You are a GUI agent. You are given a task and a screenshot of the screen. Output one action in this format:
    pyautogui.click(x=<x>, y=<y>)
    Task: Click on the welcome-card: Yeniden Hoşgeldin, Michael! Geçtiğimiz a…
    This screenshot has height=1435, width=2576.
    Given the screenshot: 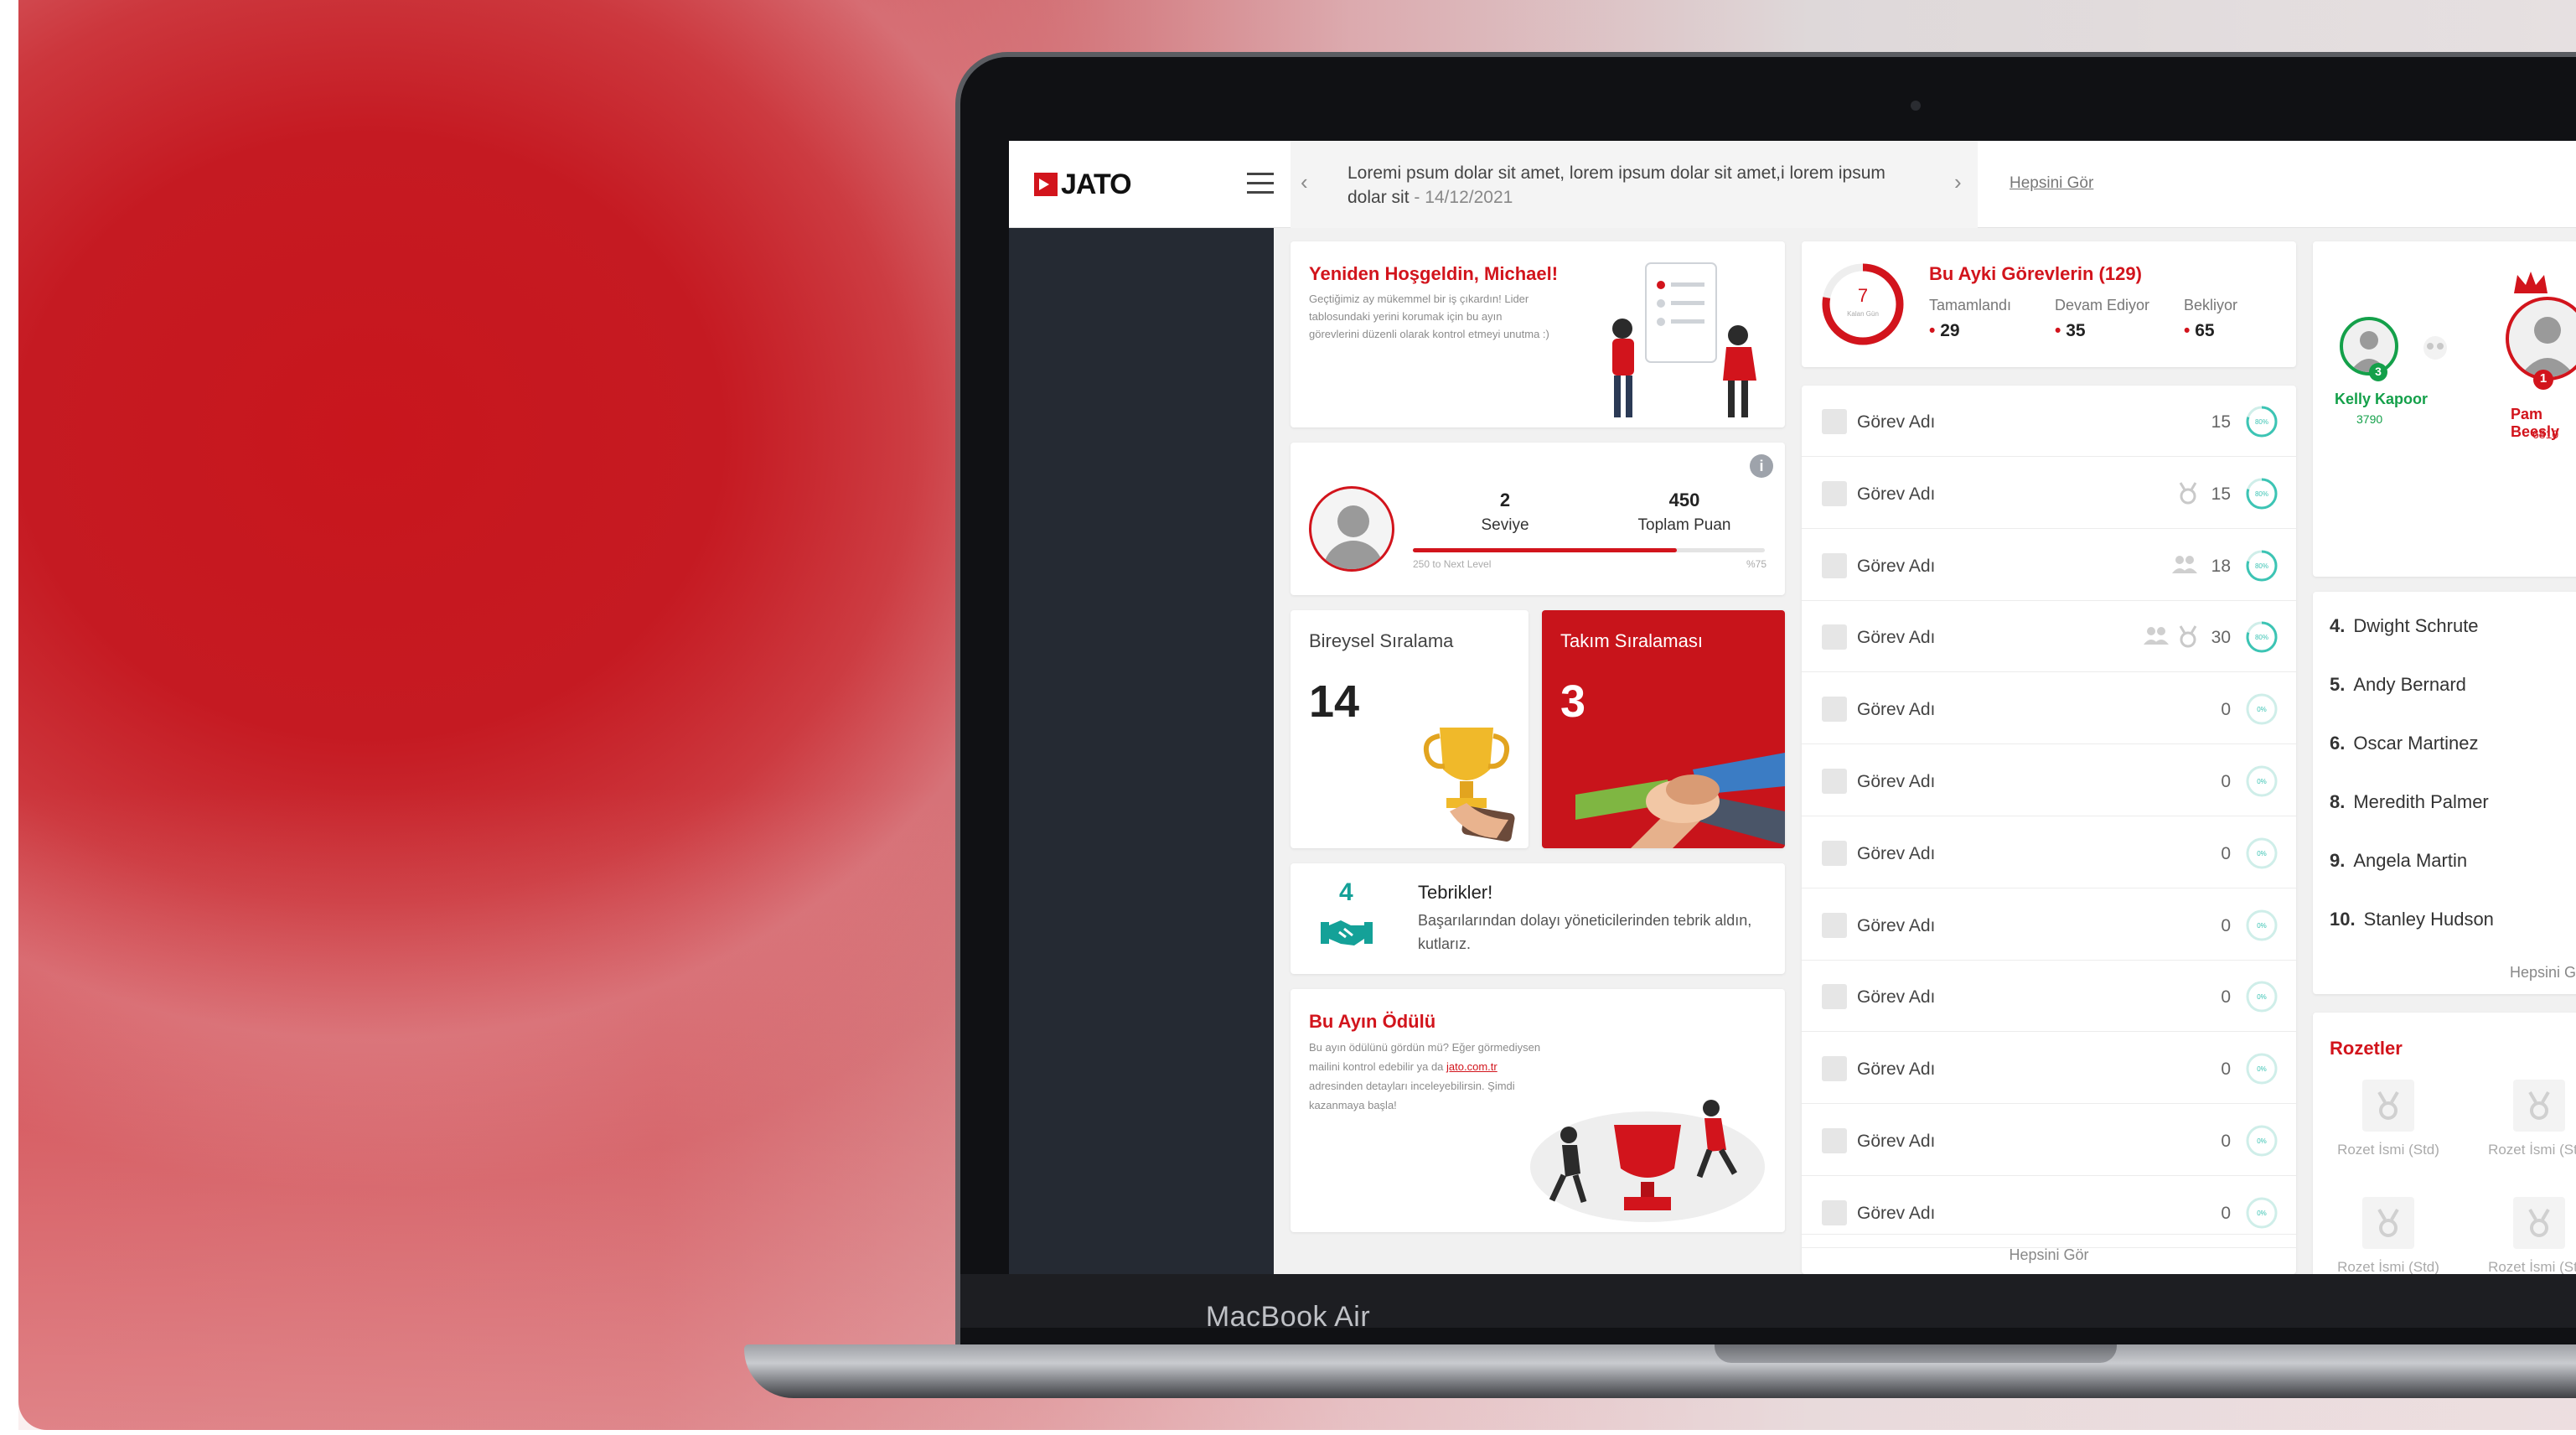 What is the action you would take?
    pyautogui.click(x=1538, y=334)
    